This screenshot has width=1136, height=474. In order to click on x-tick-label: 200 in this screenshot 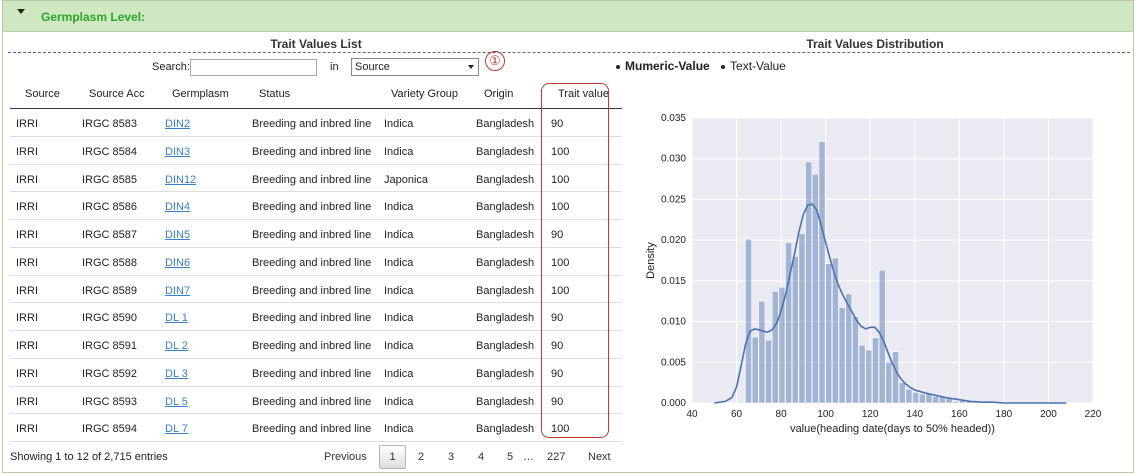, I will do `click(1048, 414)`.